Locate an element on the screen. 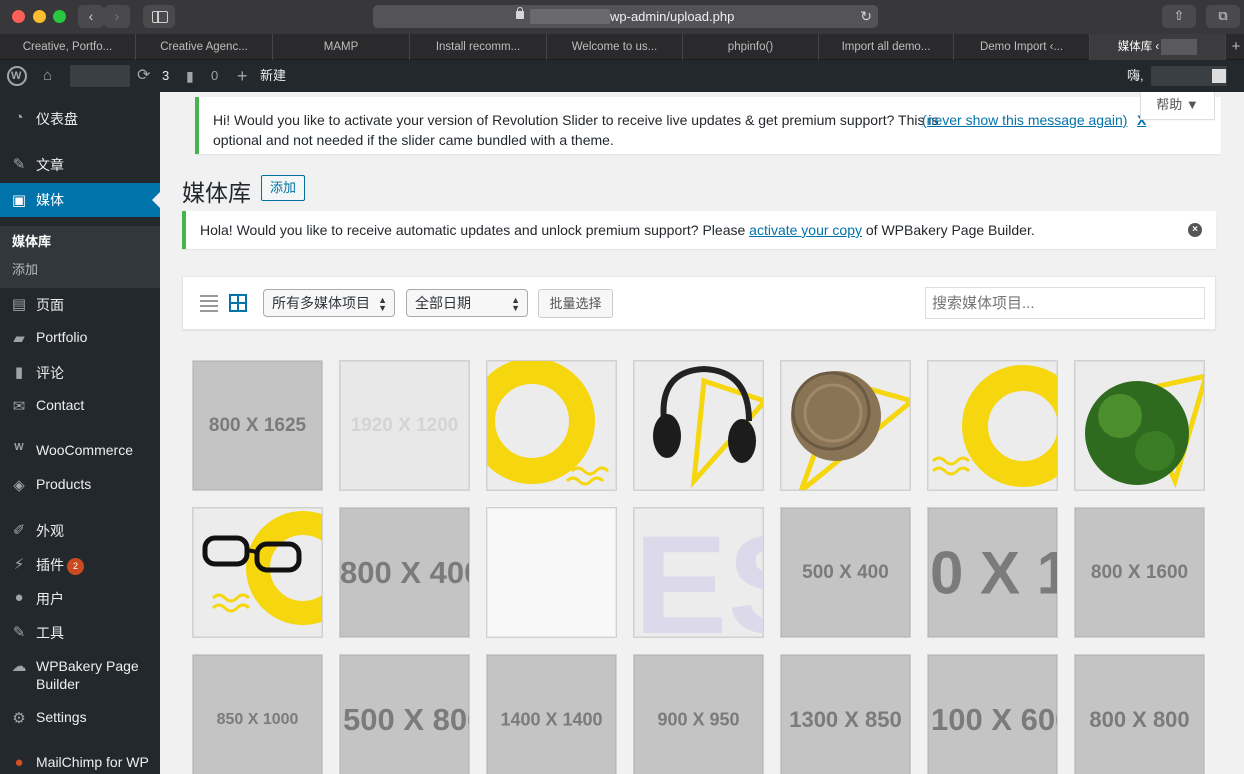 This screenshot has width=1244, height=774. menu-item-woocommerce: W WooCommerce is located at coordinates (80, 453).